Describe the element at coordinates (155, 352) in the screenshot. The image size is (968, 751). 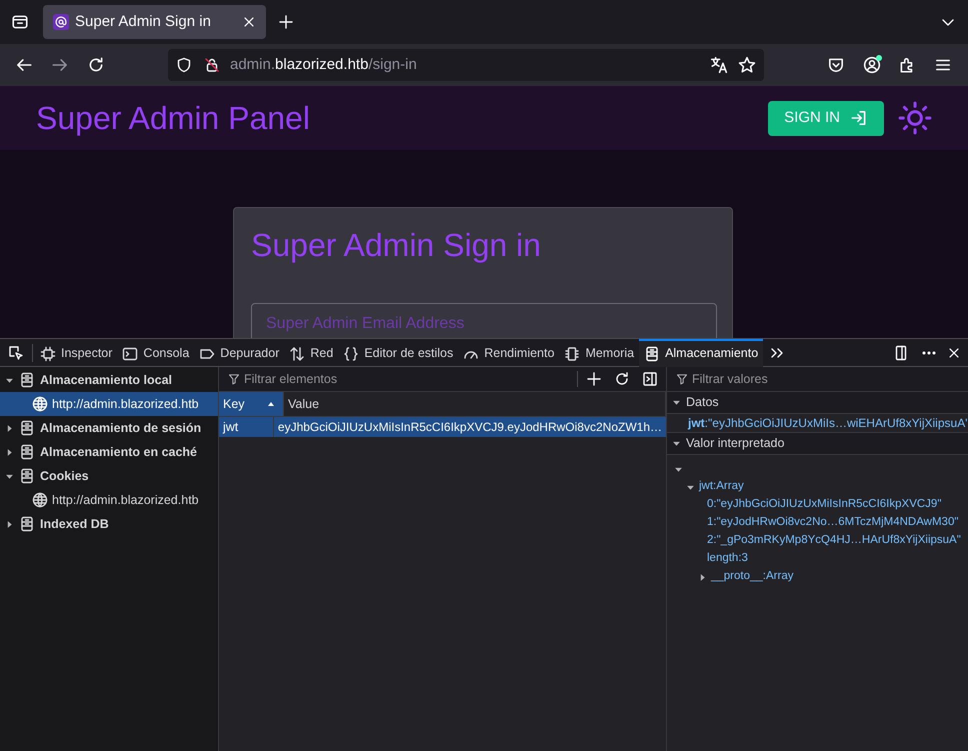
I see `devtools-tab: Consola` at that location.